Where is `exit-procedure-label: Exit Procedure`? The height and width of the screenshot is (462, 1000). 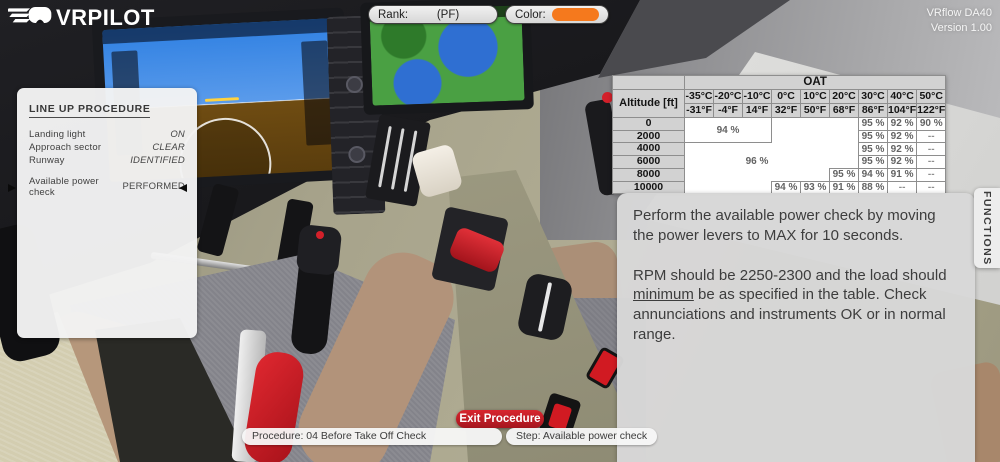 exit-procedure-label: Exit Procedure is located at coordinates (500, 419).